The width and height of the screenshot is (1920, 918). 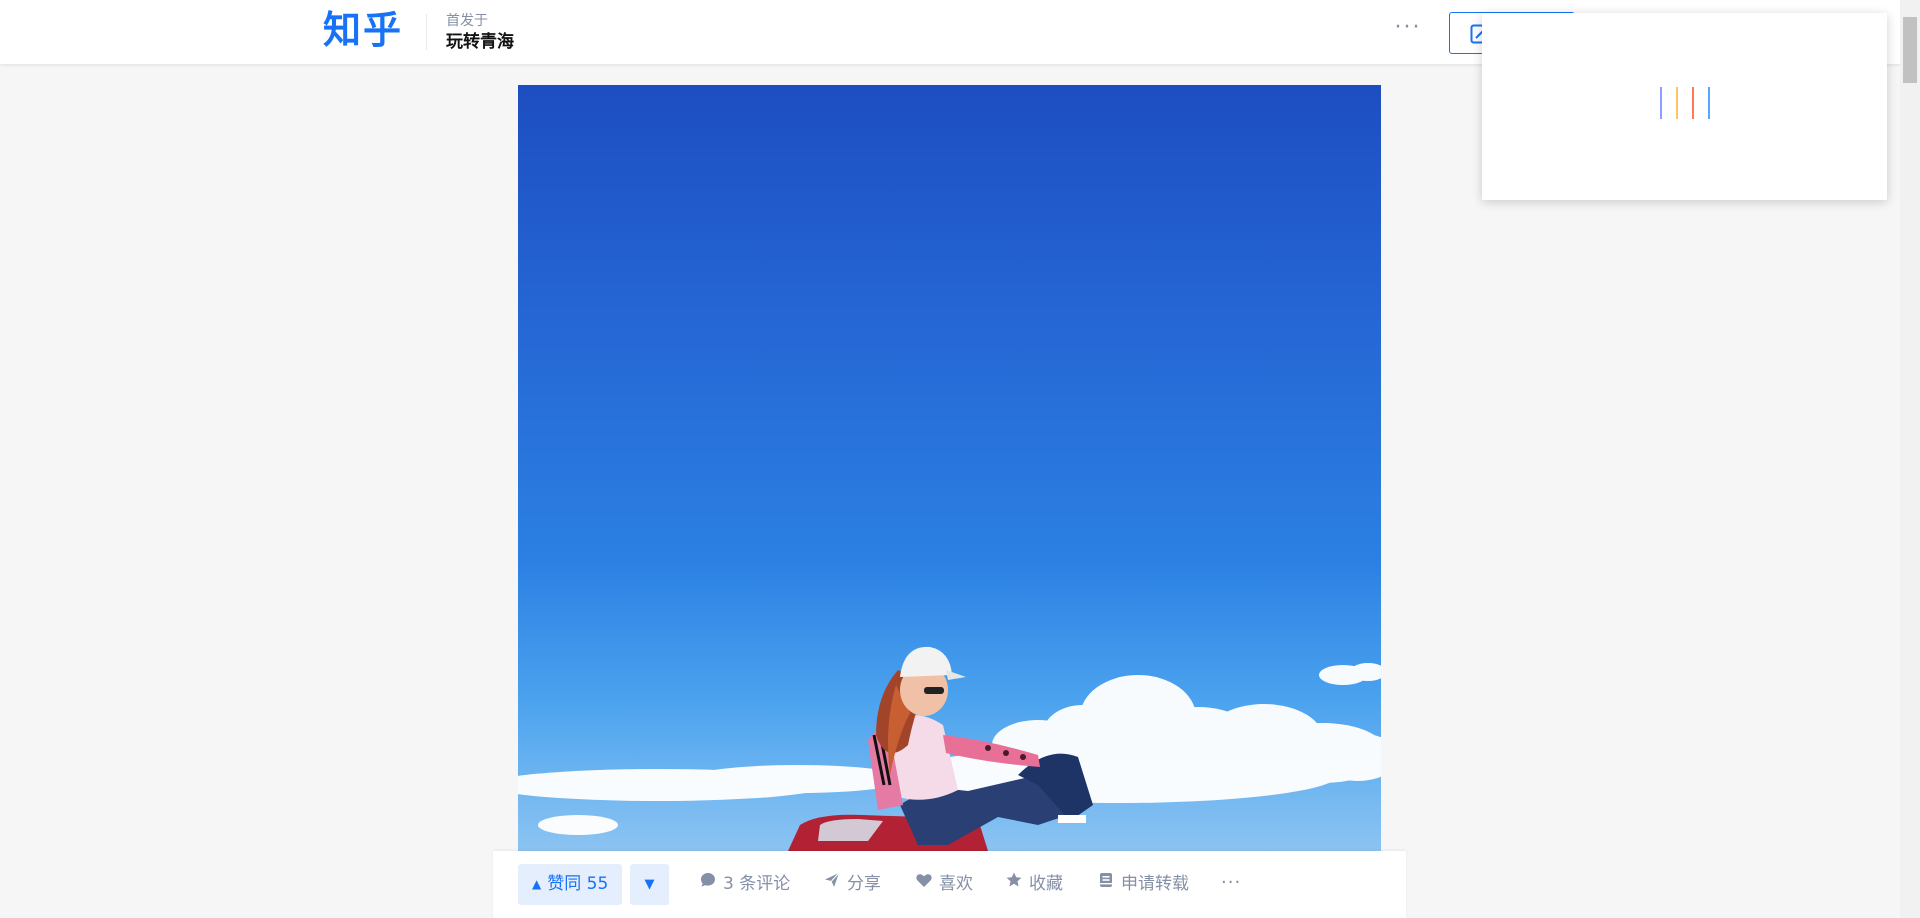 What do you see at coordinates (835, 884) in the screenshot?
I see `share-icon` at bounding box center [835, 884].